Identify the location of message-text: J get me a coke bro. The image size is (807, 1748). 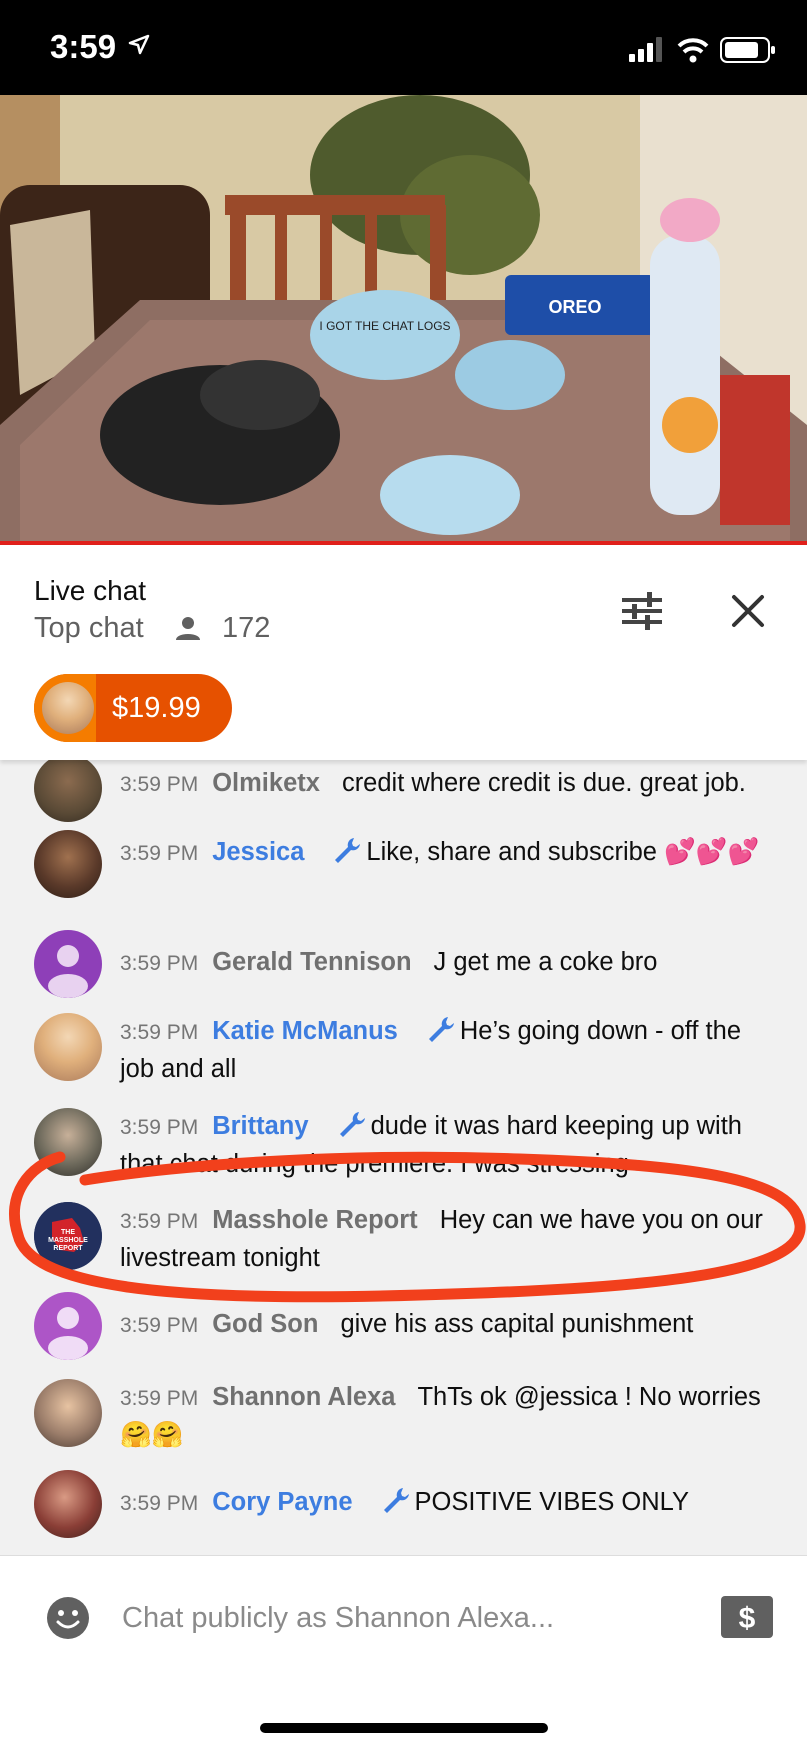
(545, 962).